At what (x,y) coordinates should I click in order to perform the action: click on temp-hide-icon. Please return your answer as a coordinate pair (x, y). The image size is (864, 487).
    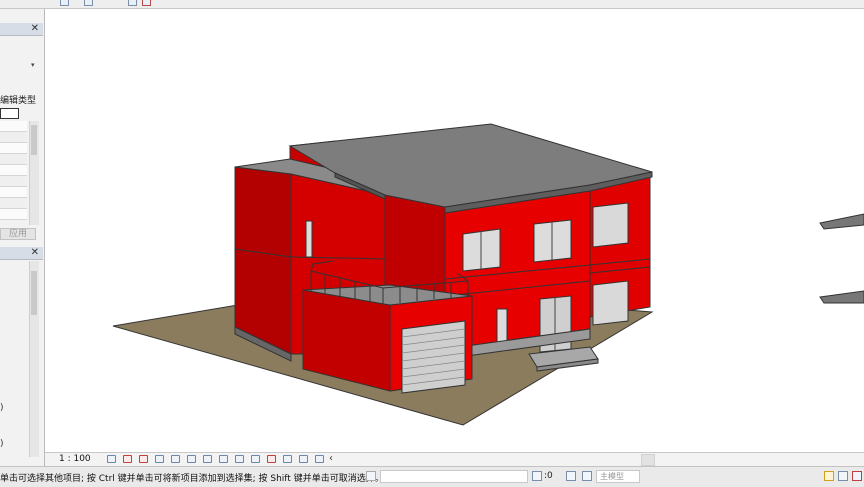
    Looking at the image, I should click on (239, 459).